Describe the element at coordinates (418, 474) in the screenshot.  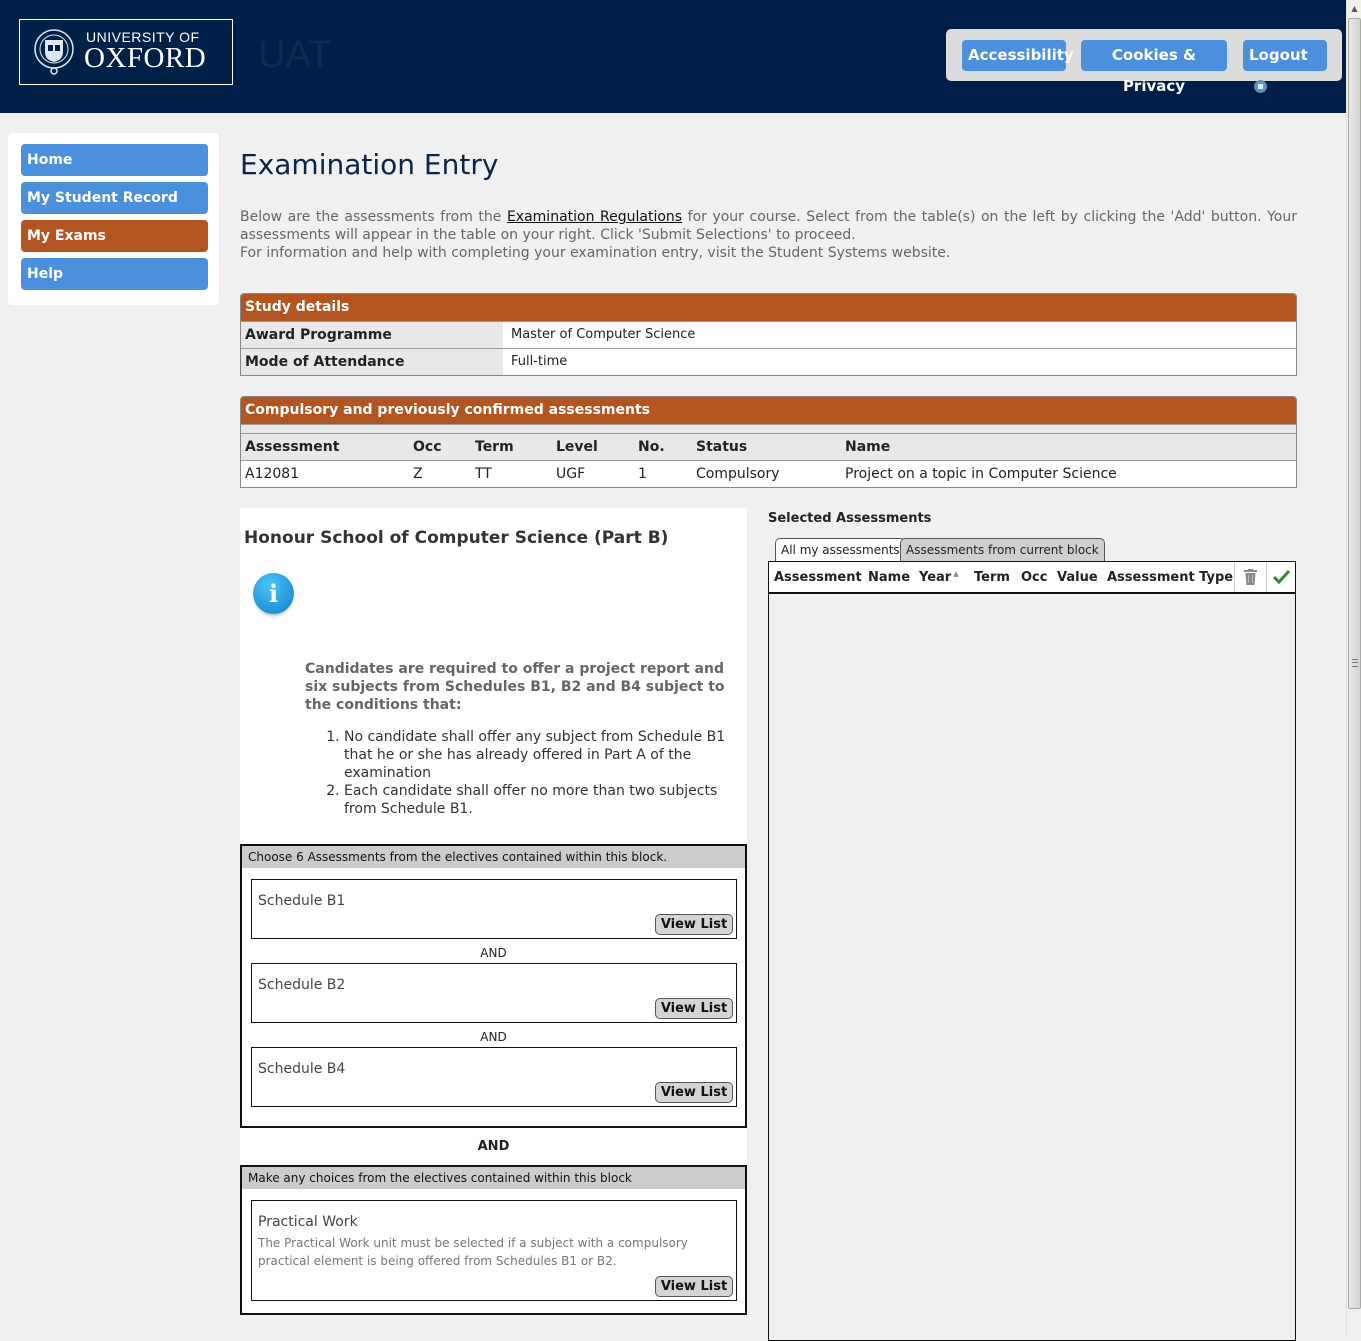
I see `cell-occ: Z` at that location.